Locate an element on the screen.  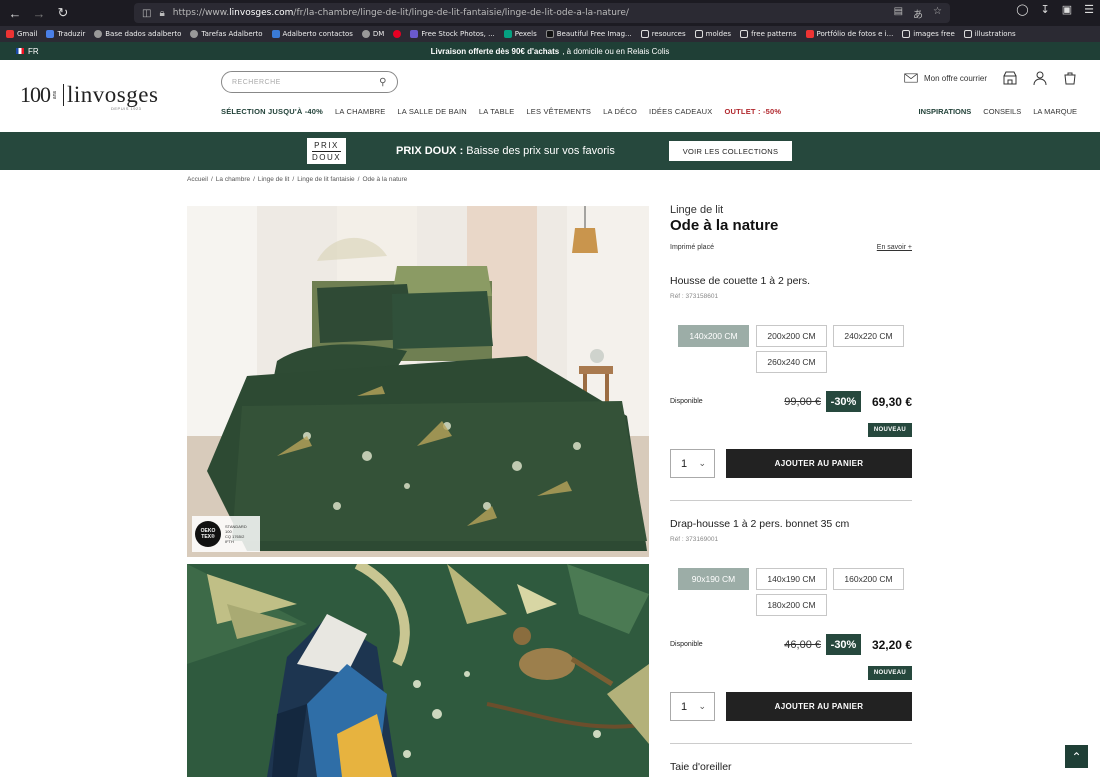
search-placeholder: RECHERCHE is located at coordinates (256, 82).